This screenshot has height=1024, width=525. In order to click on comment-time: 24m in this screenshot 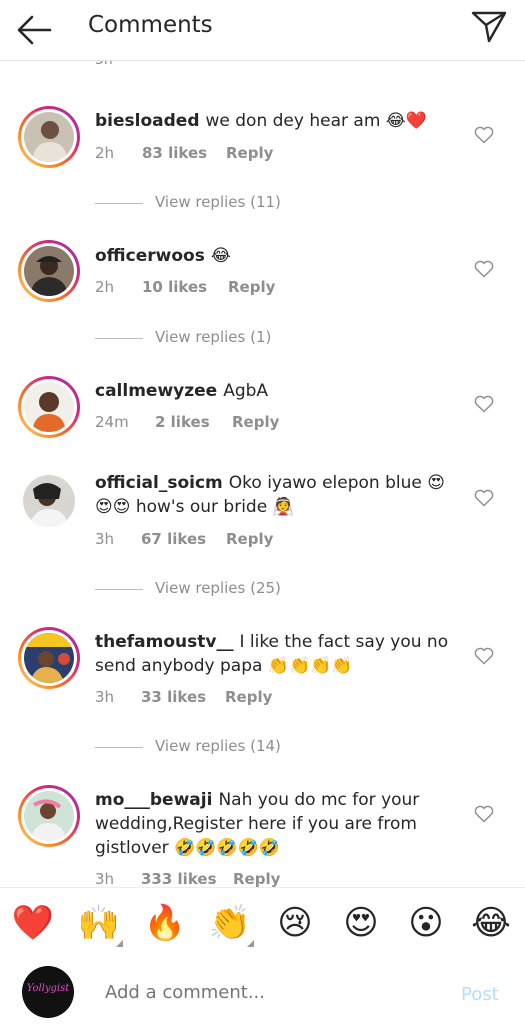, I will do `click(112, 422)`.